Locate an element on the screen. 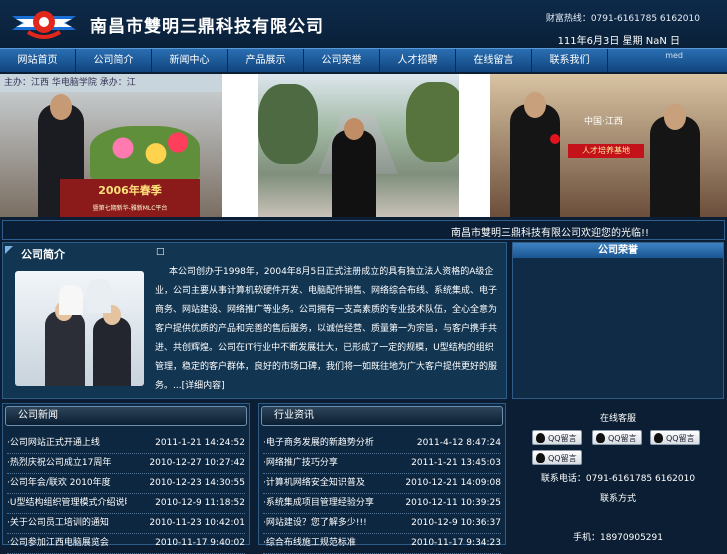  nav-item-jobs: 人才招聘 is located at coordinates (418, 60).